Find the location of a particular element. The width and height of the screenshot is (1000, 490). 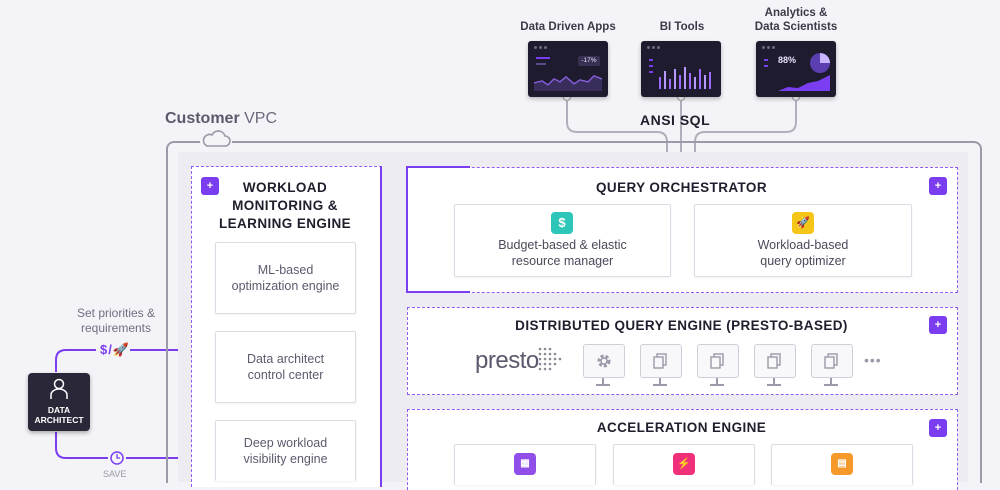

orchestrator-accent-top is located at coordinates (438, 167).